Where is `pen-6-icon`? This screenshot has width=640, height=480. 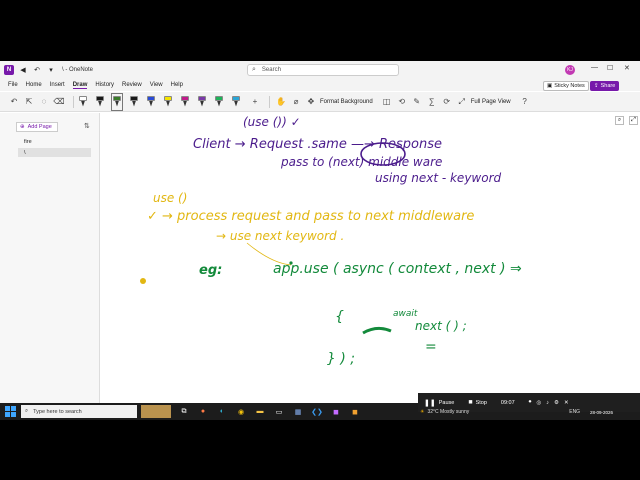 pen-6-icon is located at coordinates (168, 102).